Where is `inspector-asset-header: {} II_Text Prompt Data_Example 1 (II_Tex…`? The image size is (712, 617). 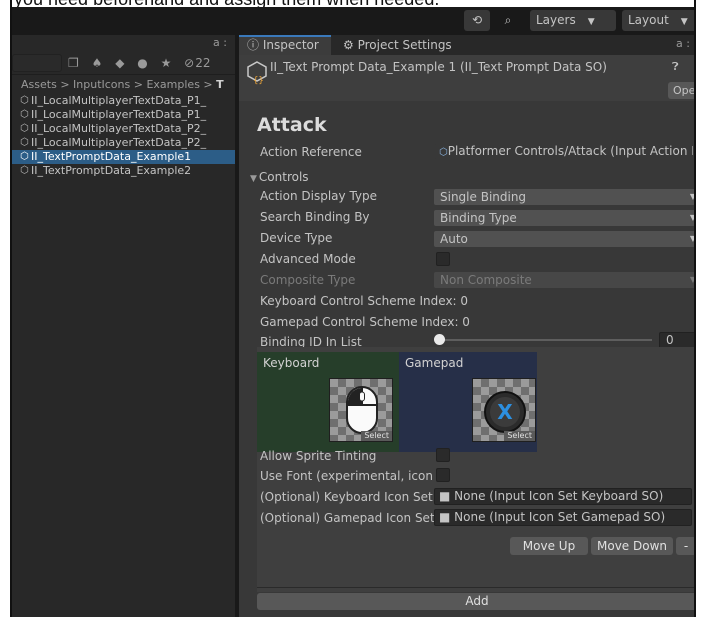 inspector-asset-header: {} II_Text Prompt Data_Example 1 (II_Tex… is located at coordinates (466, 78).